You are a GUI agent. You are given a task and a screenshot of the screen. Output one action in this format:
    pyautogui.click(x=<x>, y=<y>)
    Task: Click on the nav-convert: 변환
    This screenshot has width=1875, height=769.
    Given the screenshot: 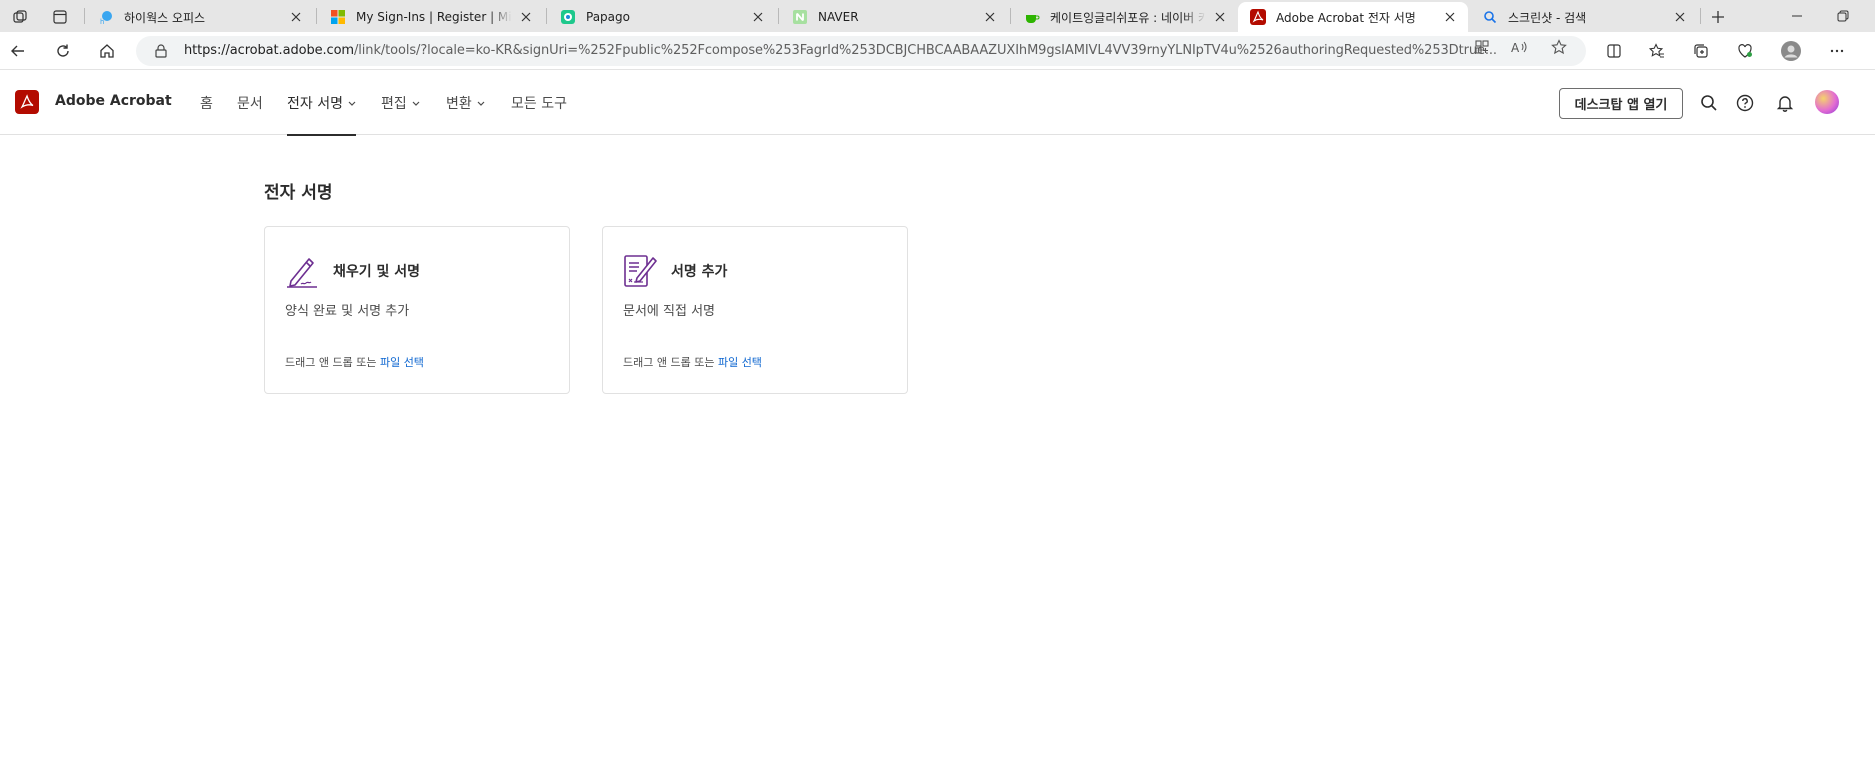 What is the action you would take?
    pyautogui.click(x=465, y=103)
    